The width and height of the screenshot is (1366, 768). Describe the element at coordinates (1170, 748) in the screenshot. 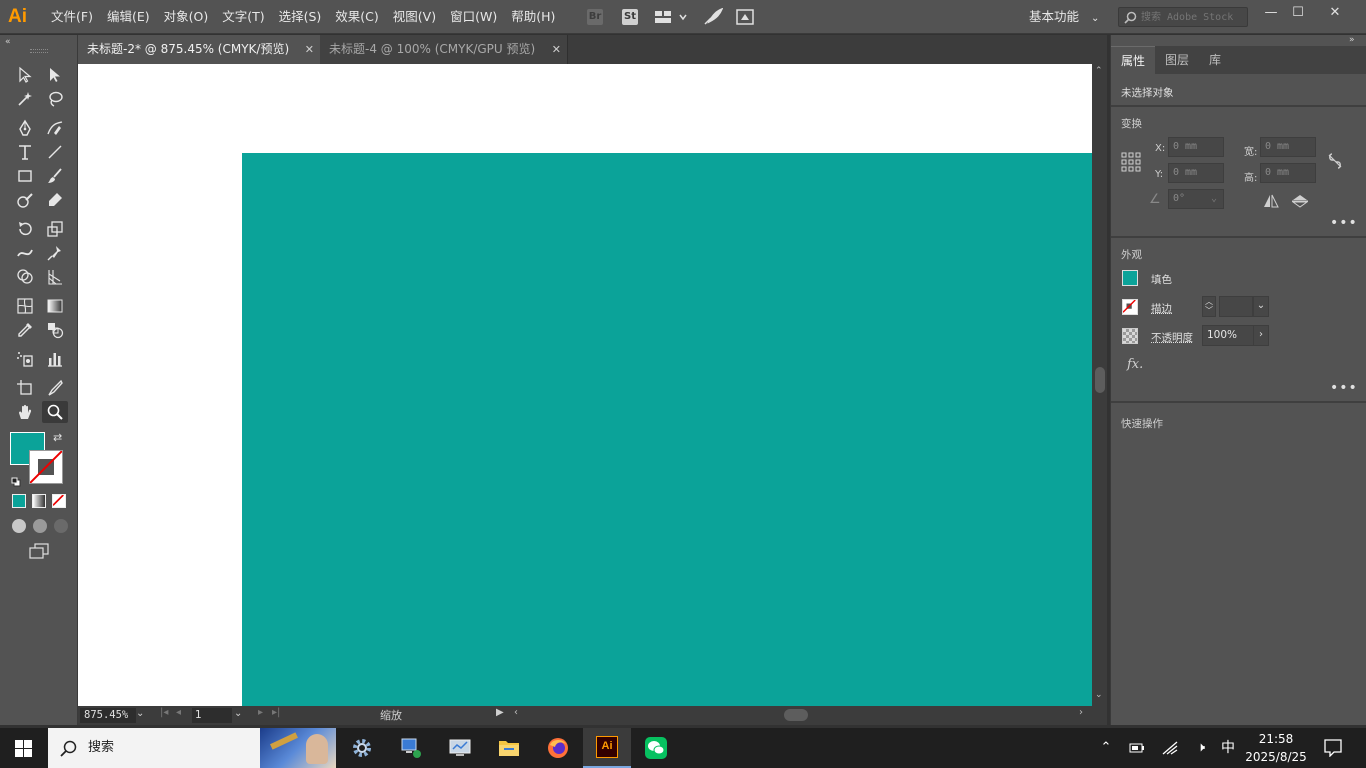

I see `wifi-icon` at that location.